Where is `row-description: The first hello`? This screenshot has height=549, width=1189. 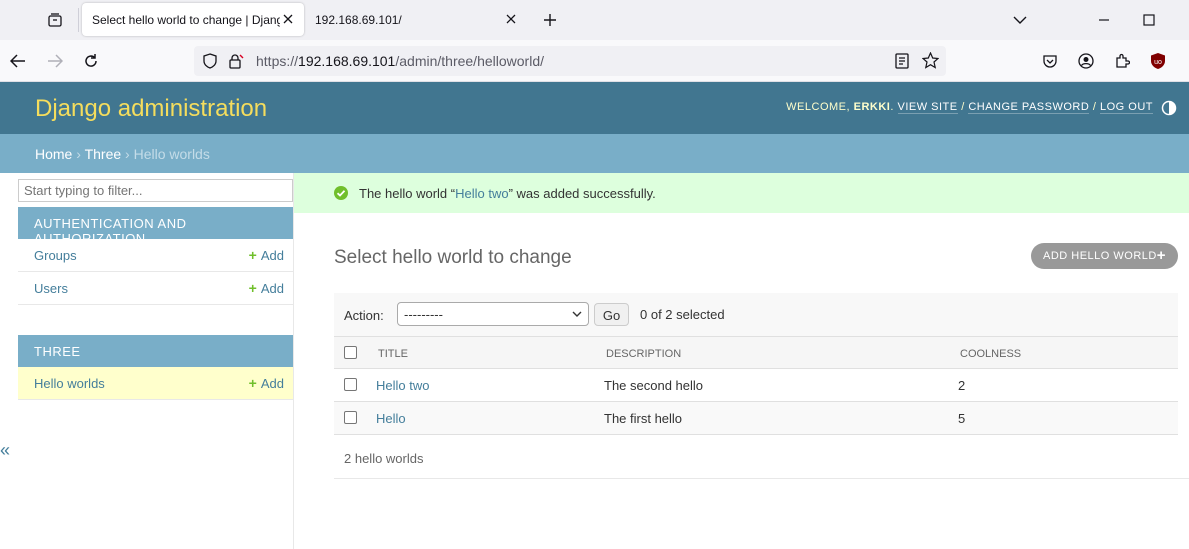 row-description: The first hello is located at coordinates (643, 418).